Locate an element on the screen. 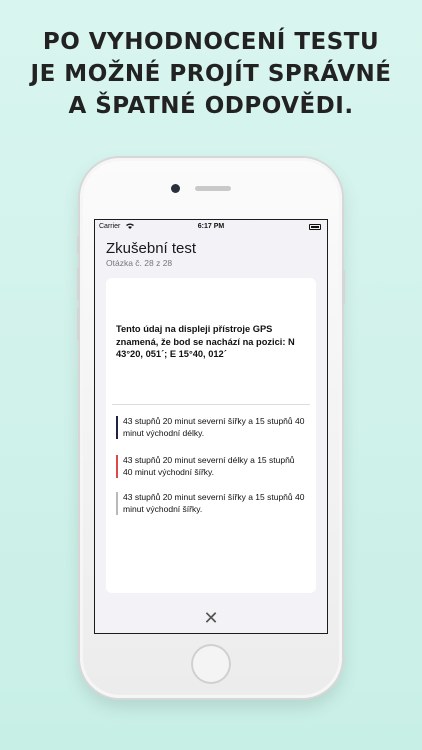 The height and width of the screenshot is (750, 422). volume-up-button is located at coordinates (78, 284).